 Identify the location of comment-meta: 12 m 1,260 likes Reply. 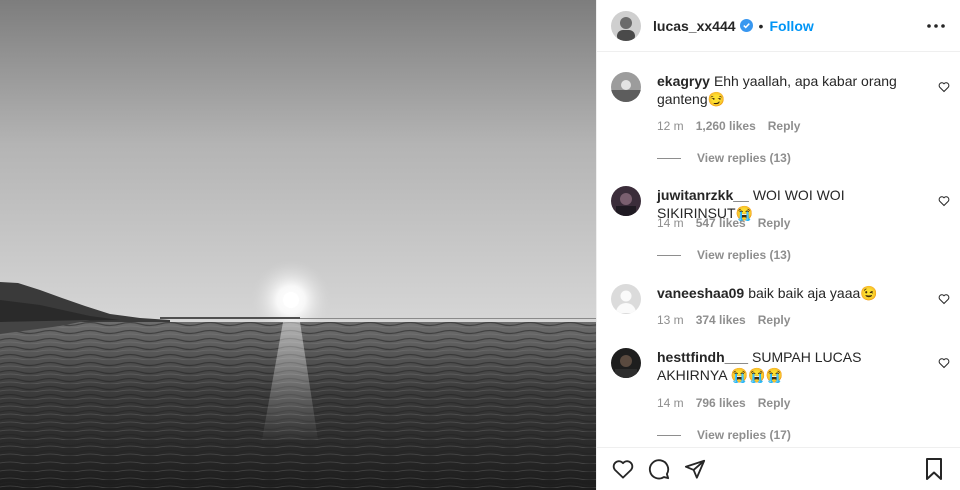
(734, 126).